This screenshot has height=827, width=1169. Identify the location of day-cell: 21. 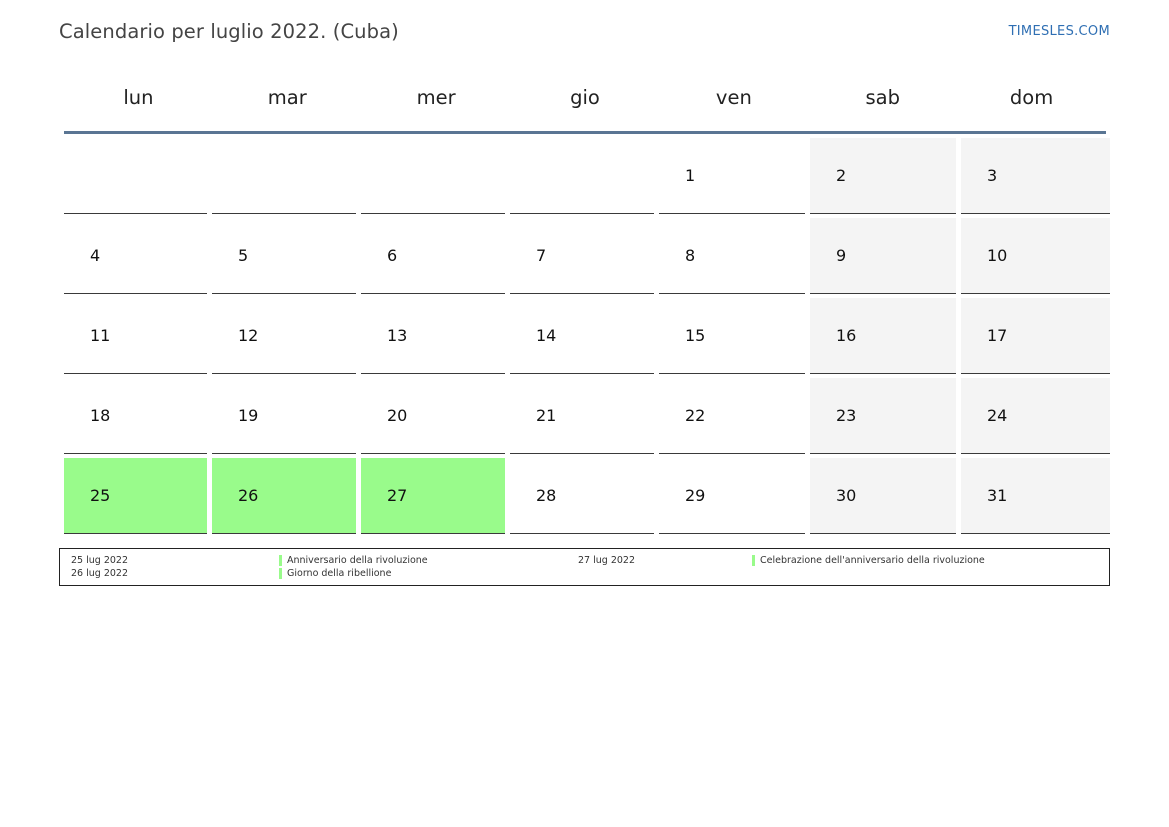
(582, 416).